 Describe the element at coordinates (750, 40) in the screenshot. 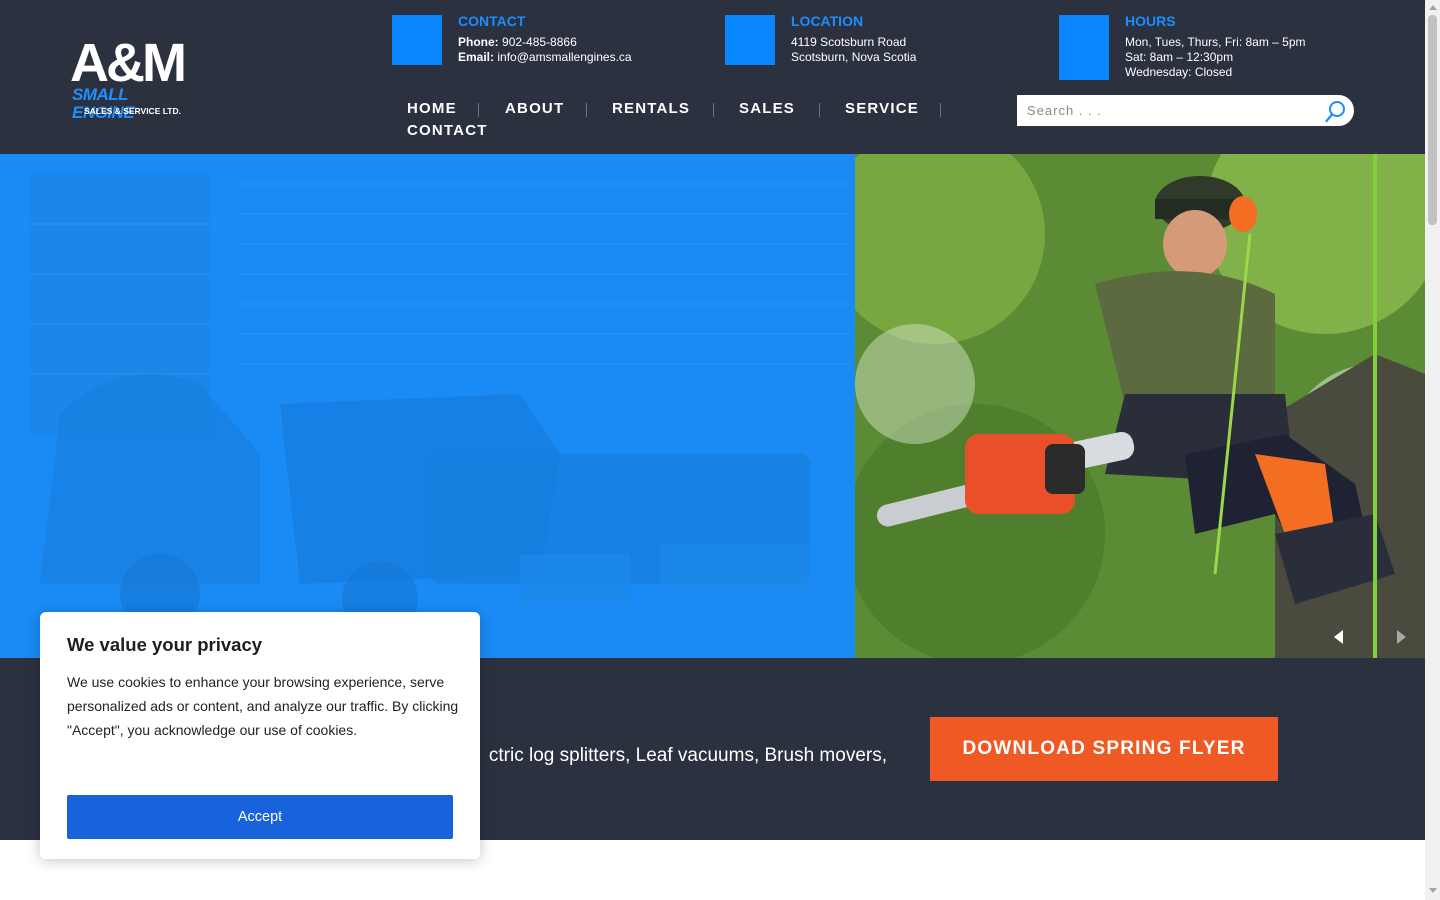

I see `location-icon` at that location.